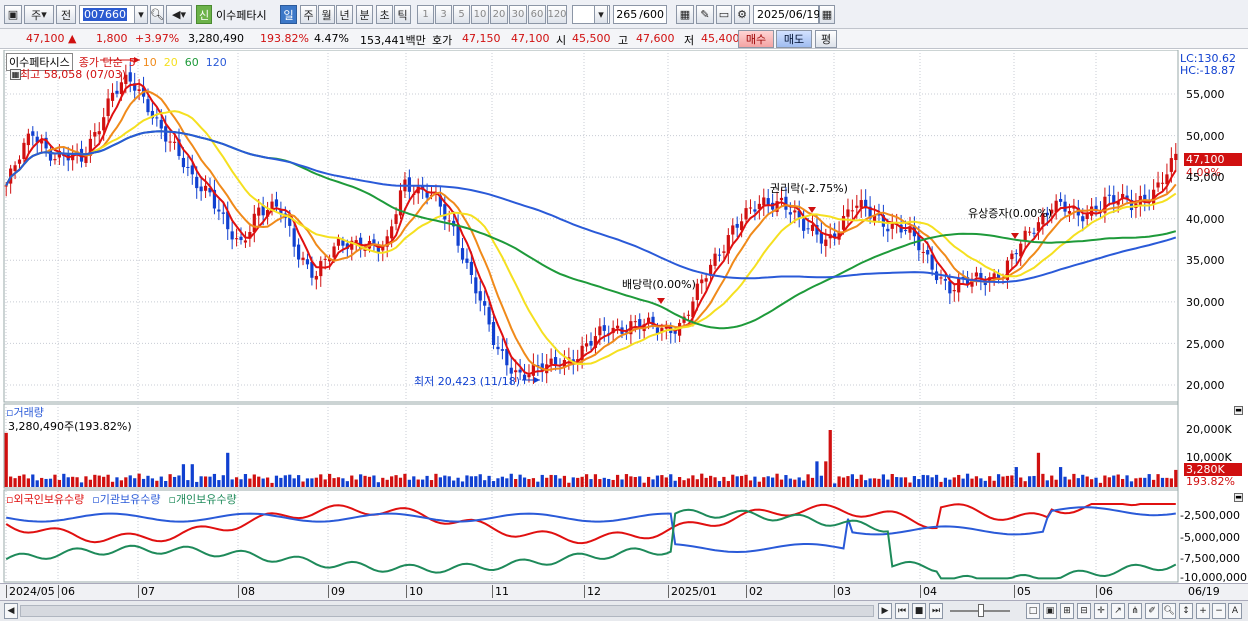 The width and height of the screenshot is (1248, 621). What do you see at coordinates (326, 14) in the screenshot?
I see `period-2-button: 월` at bounding box center [326, 14].